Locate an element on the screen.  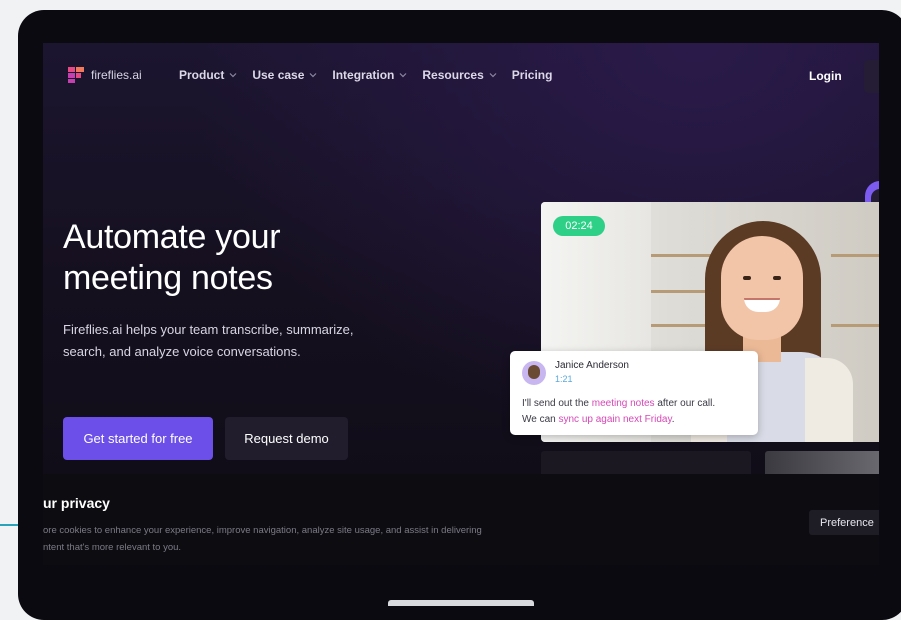
request-demo-button: Request demo is located at coordinates (286, 438).